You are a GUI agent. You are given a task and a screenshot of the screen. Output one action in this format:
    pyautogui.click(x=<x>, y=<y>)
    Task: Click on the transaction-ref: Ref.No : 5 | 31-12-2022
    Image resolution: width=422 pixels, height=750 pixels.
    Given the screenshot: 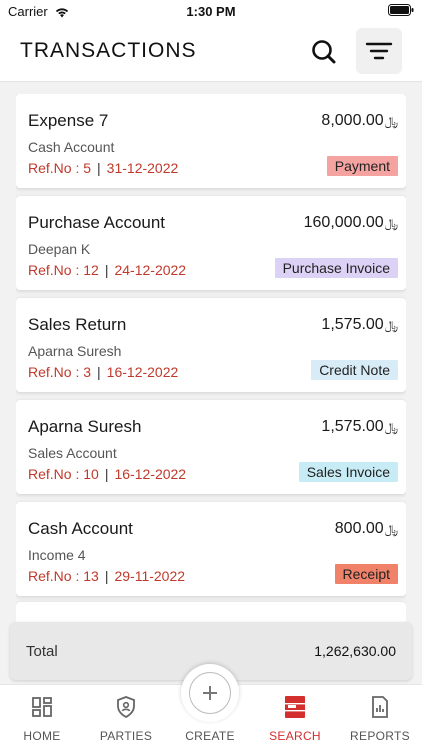 What is the action you would take?
    pyautogui.click(x=103, y=168)
    